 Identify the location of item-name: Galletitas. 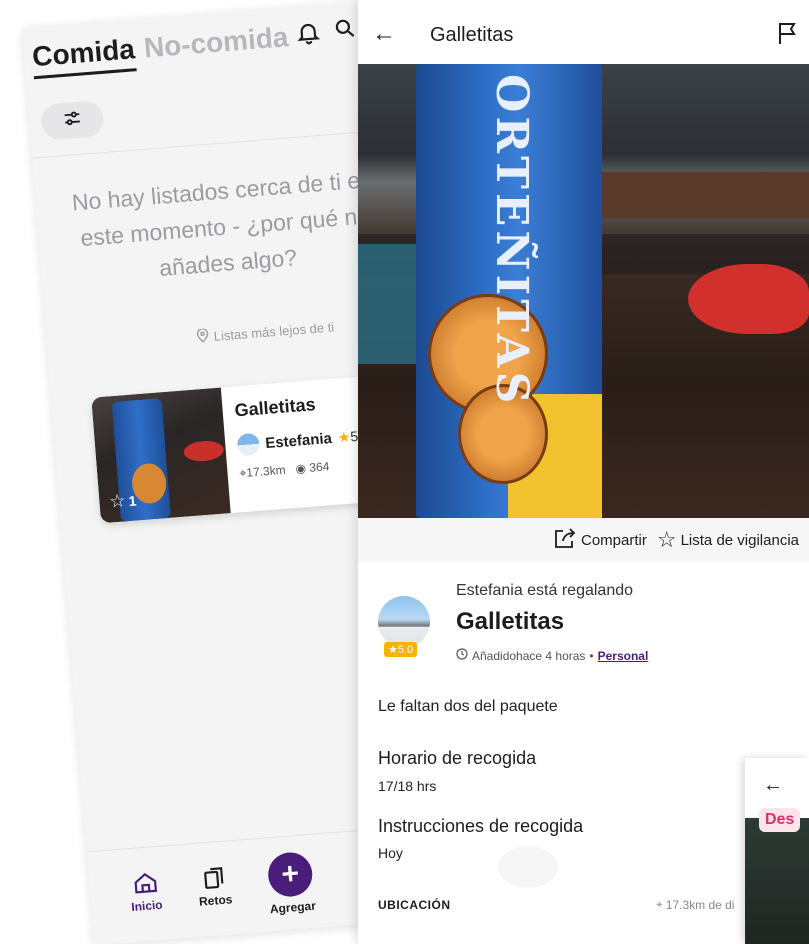
(510, 621).